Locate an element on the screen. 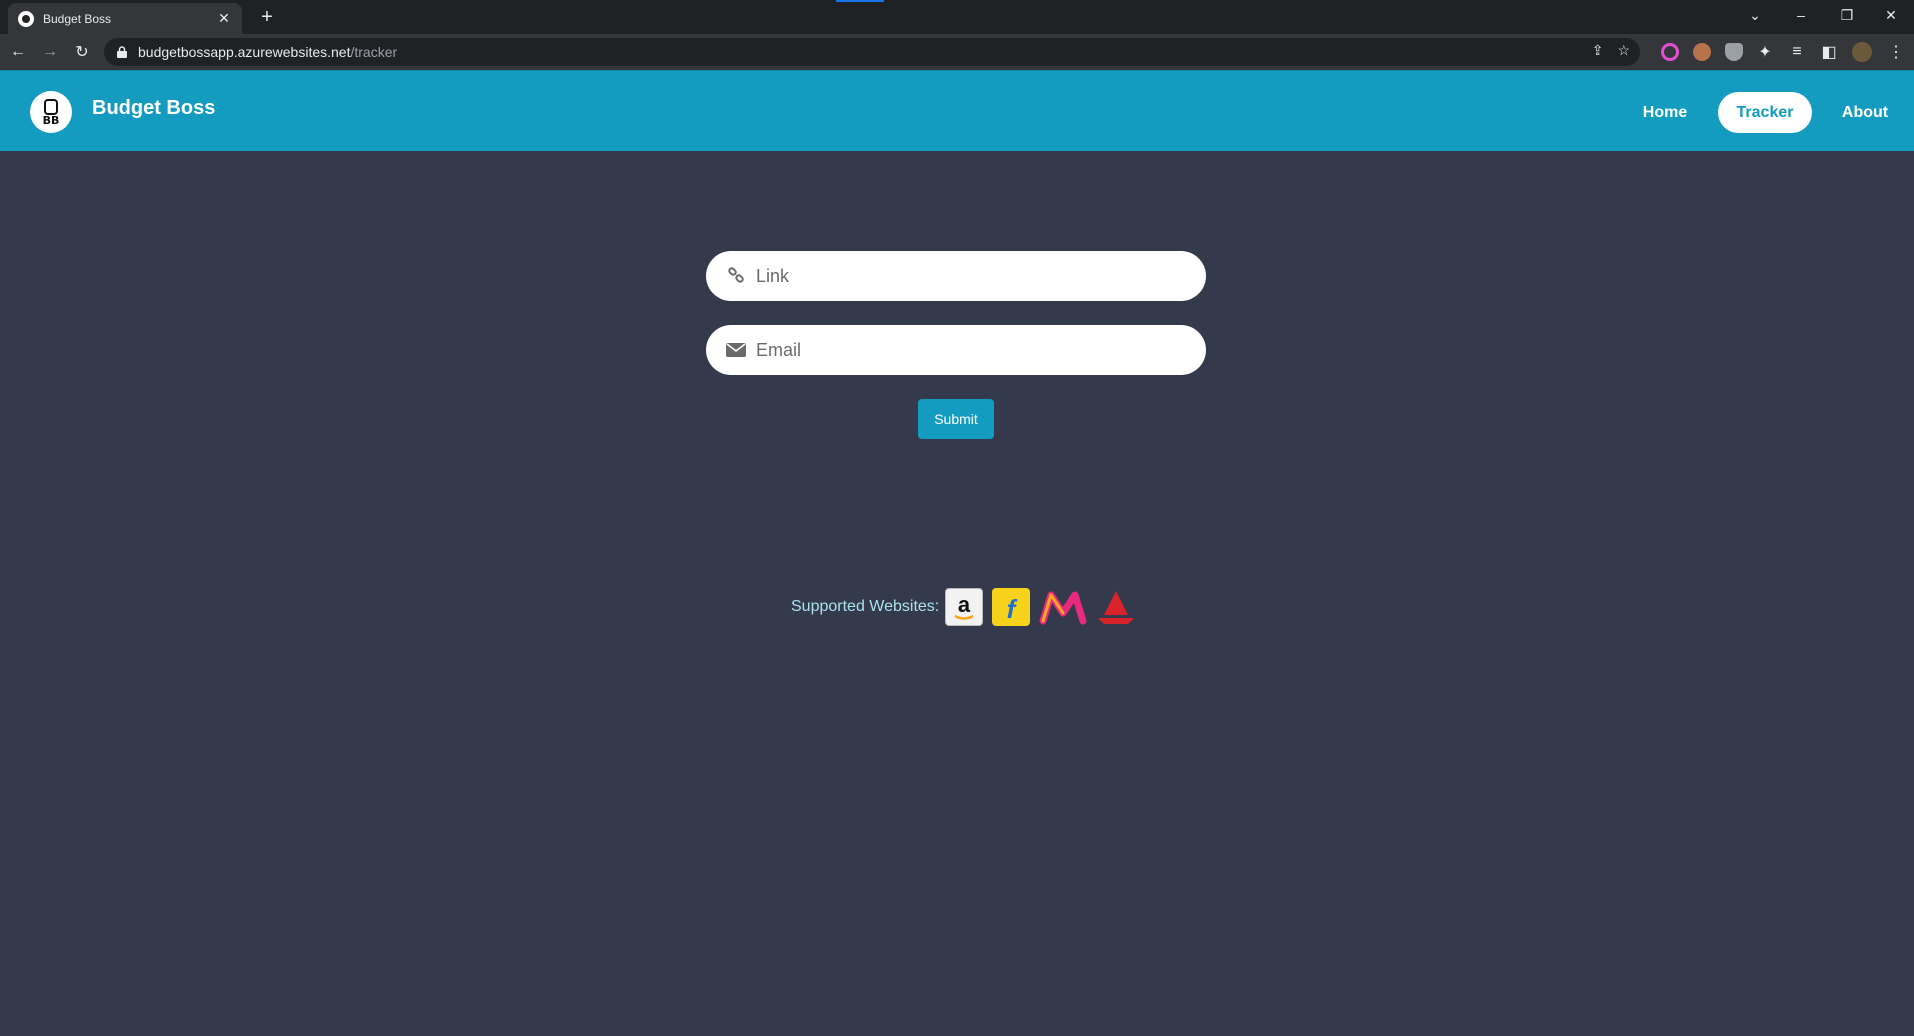  site-header: BB Budget Boss Home Tracker About is located at coordinates (957, 110).